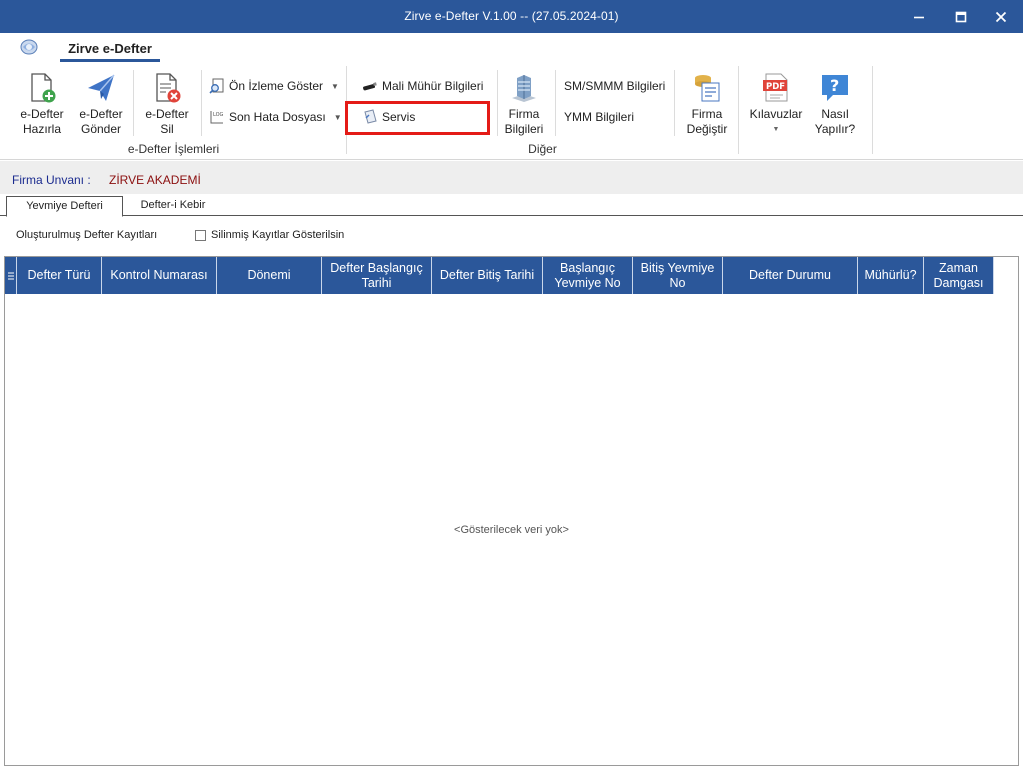  I want to click on on-izleme-label: Ön İzleme Göster, so click(276, 86).